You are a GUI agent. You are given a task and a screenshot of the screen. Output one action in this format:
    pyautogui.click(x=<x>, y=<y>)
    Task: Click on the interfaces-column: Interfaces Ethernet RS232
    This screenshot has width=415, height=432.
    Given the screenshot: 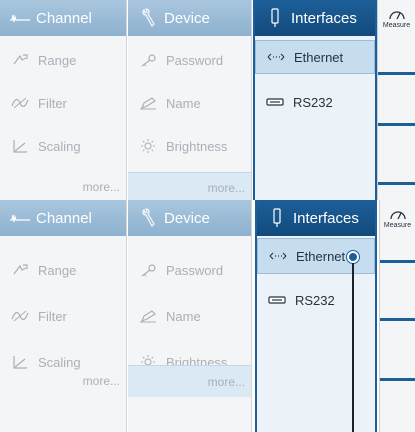 What is the action you would take?
    pyautogui.click(x=315, y=100)
    